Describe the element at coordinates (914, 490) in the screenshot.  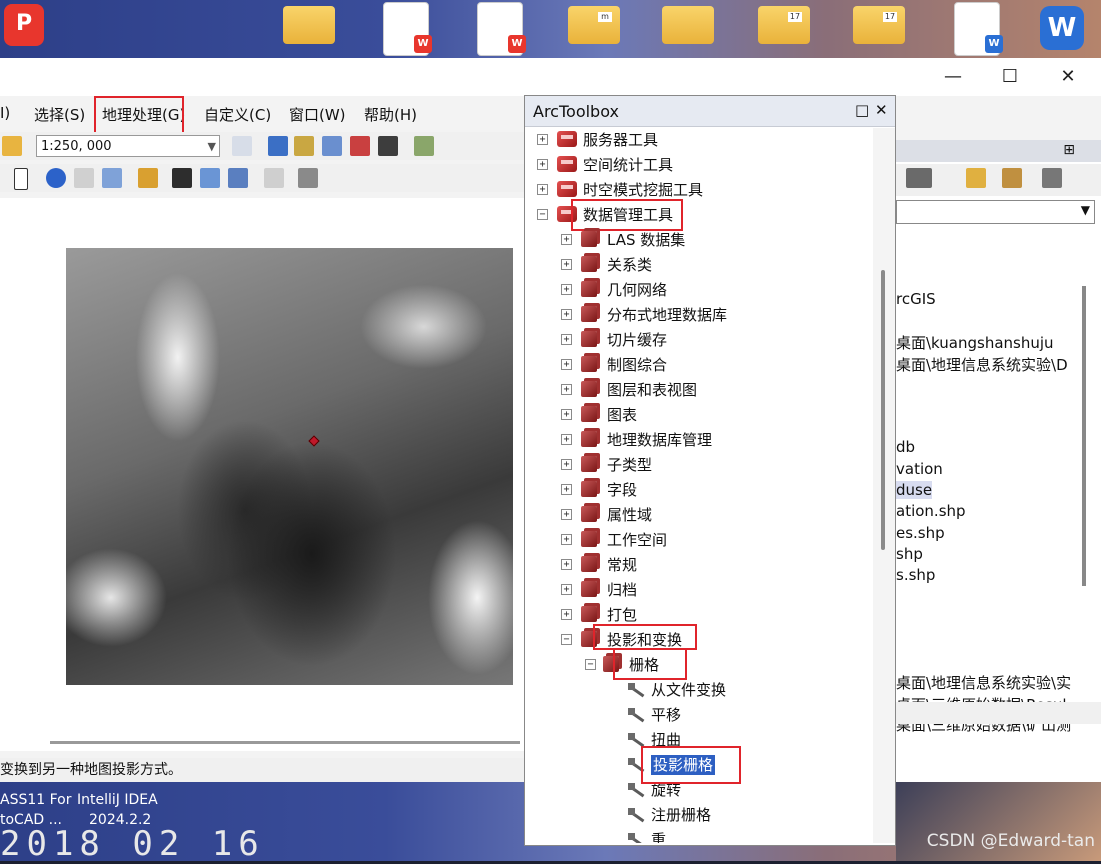
I see `catalog-entry: duse` at that location.